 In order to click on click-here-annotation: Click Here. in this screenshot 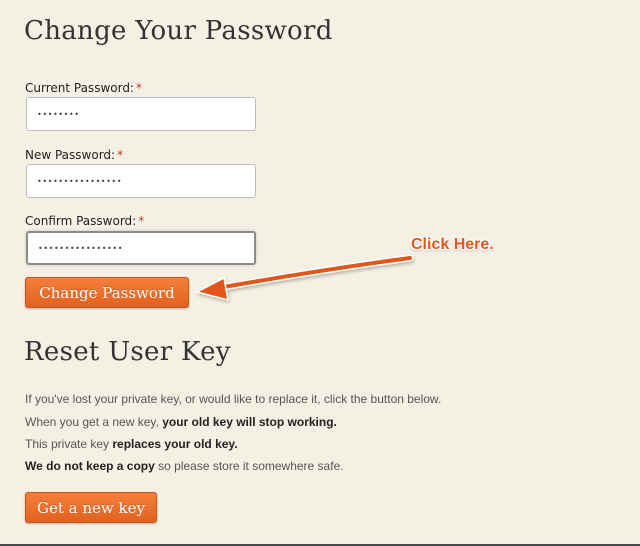, I will do `click(452, 244)`.